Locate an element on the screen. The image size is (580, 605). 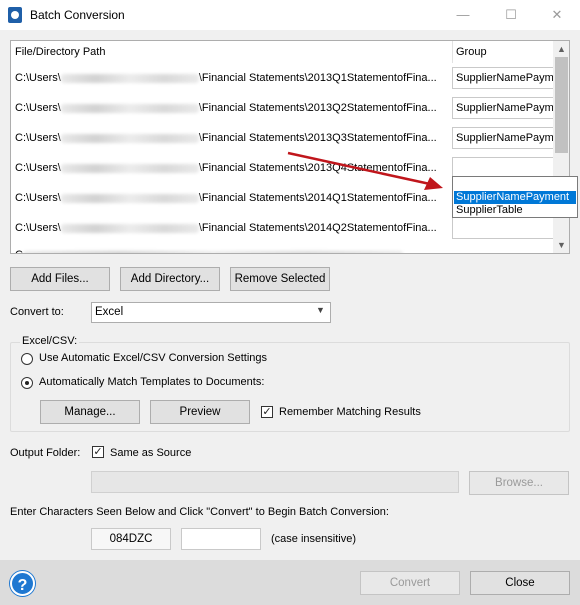
minimize-button: — is located at coordinates (463, 15).